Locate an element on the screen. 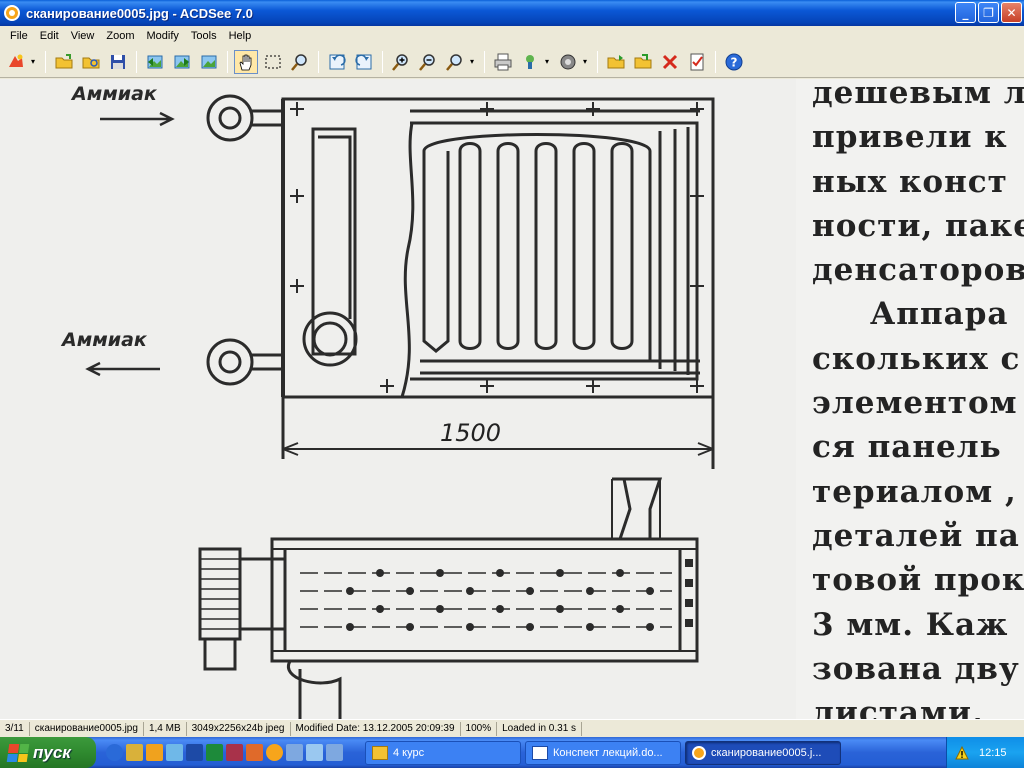 The image size is (1024, 768). windows-logo-icon is located at coordinates (18, 752).